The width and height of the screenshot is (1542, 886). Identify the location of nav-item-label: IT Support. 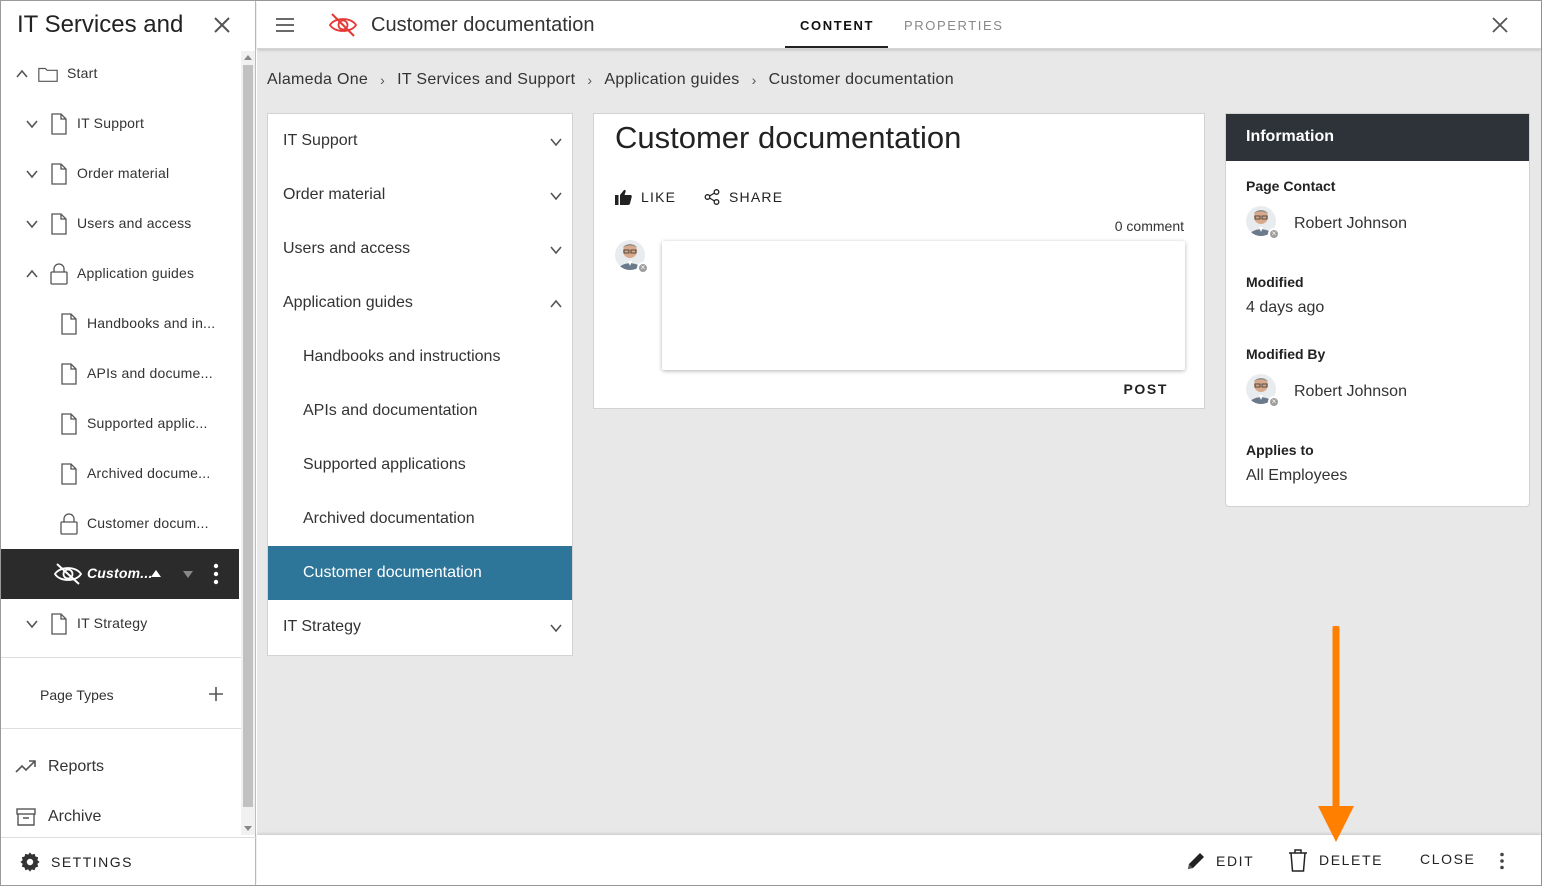
(320, 140).